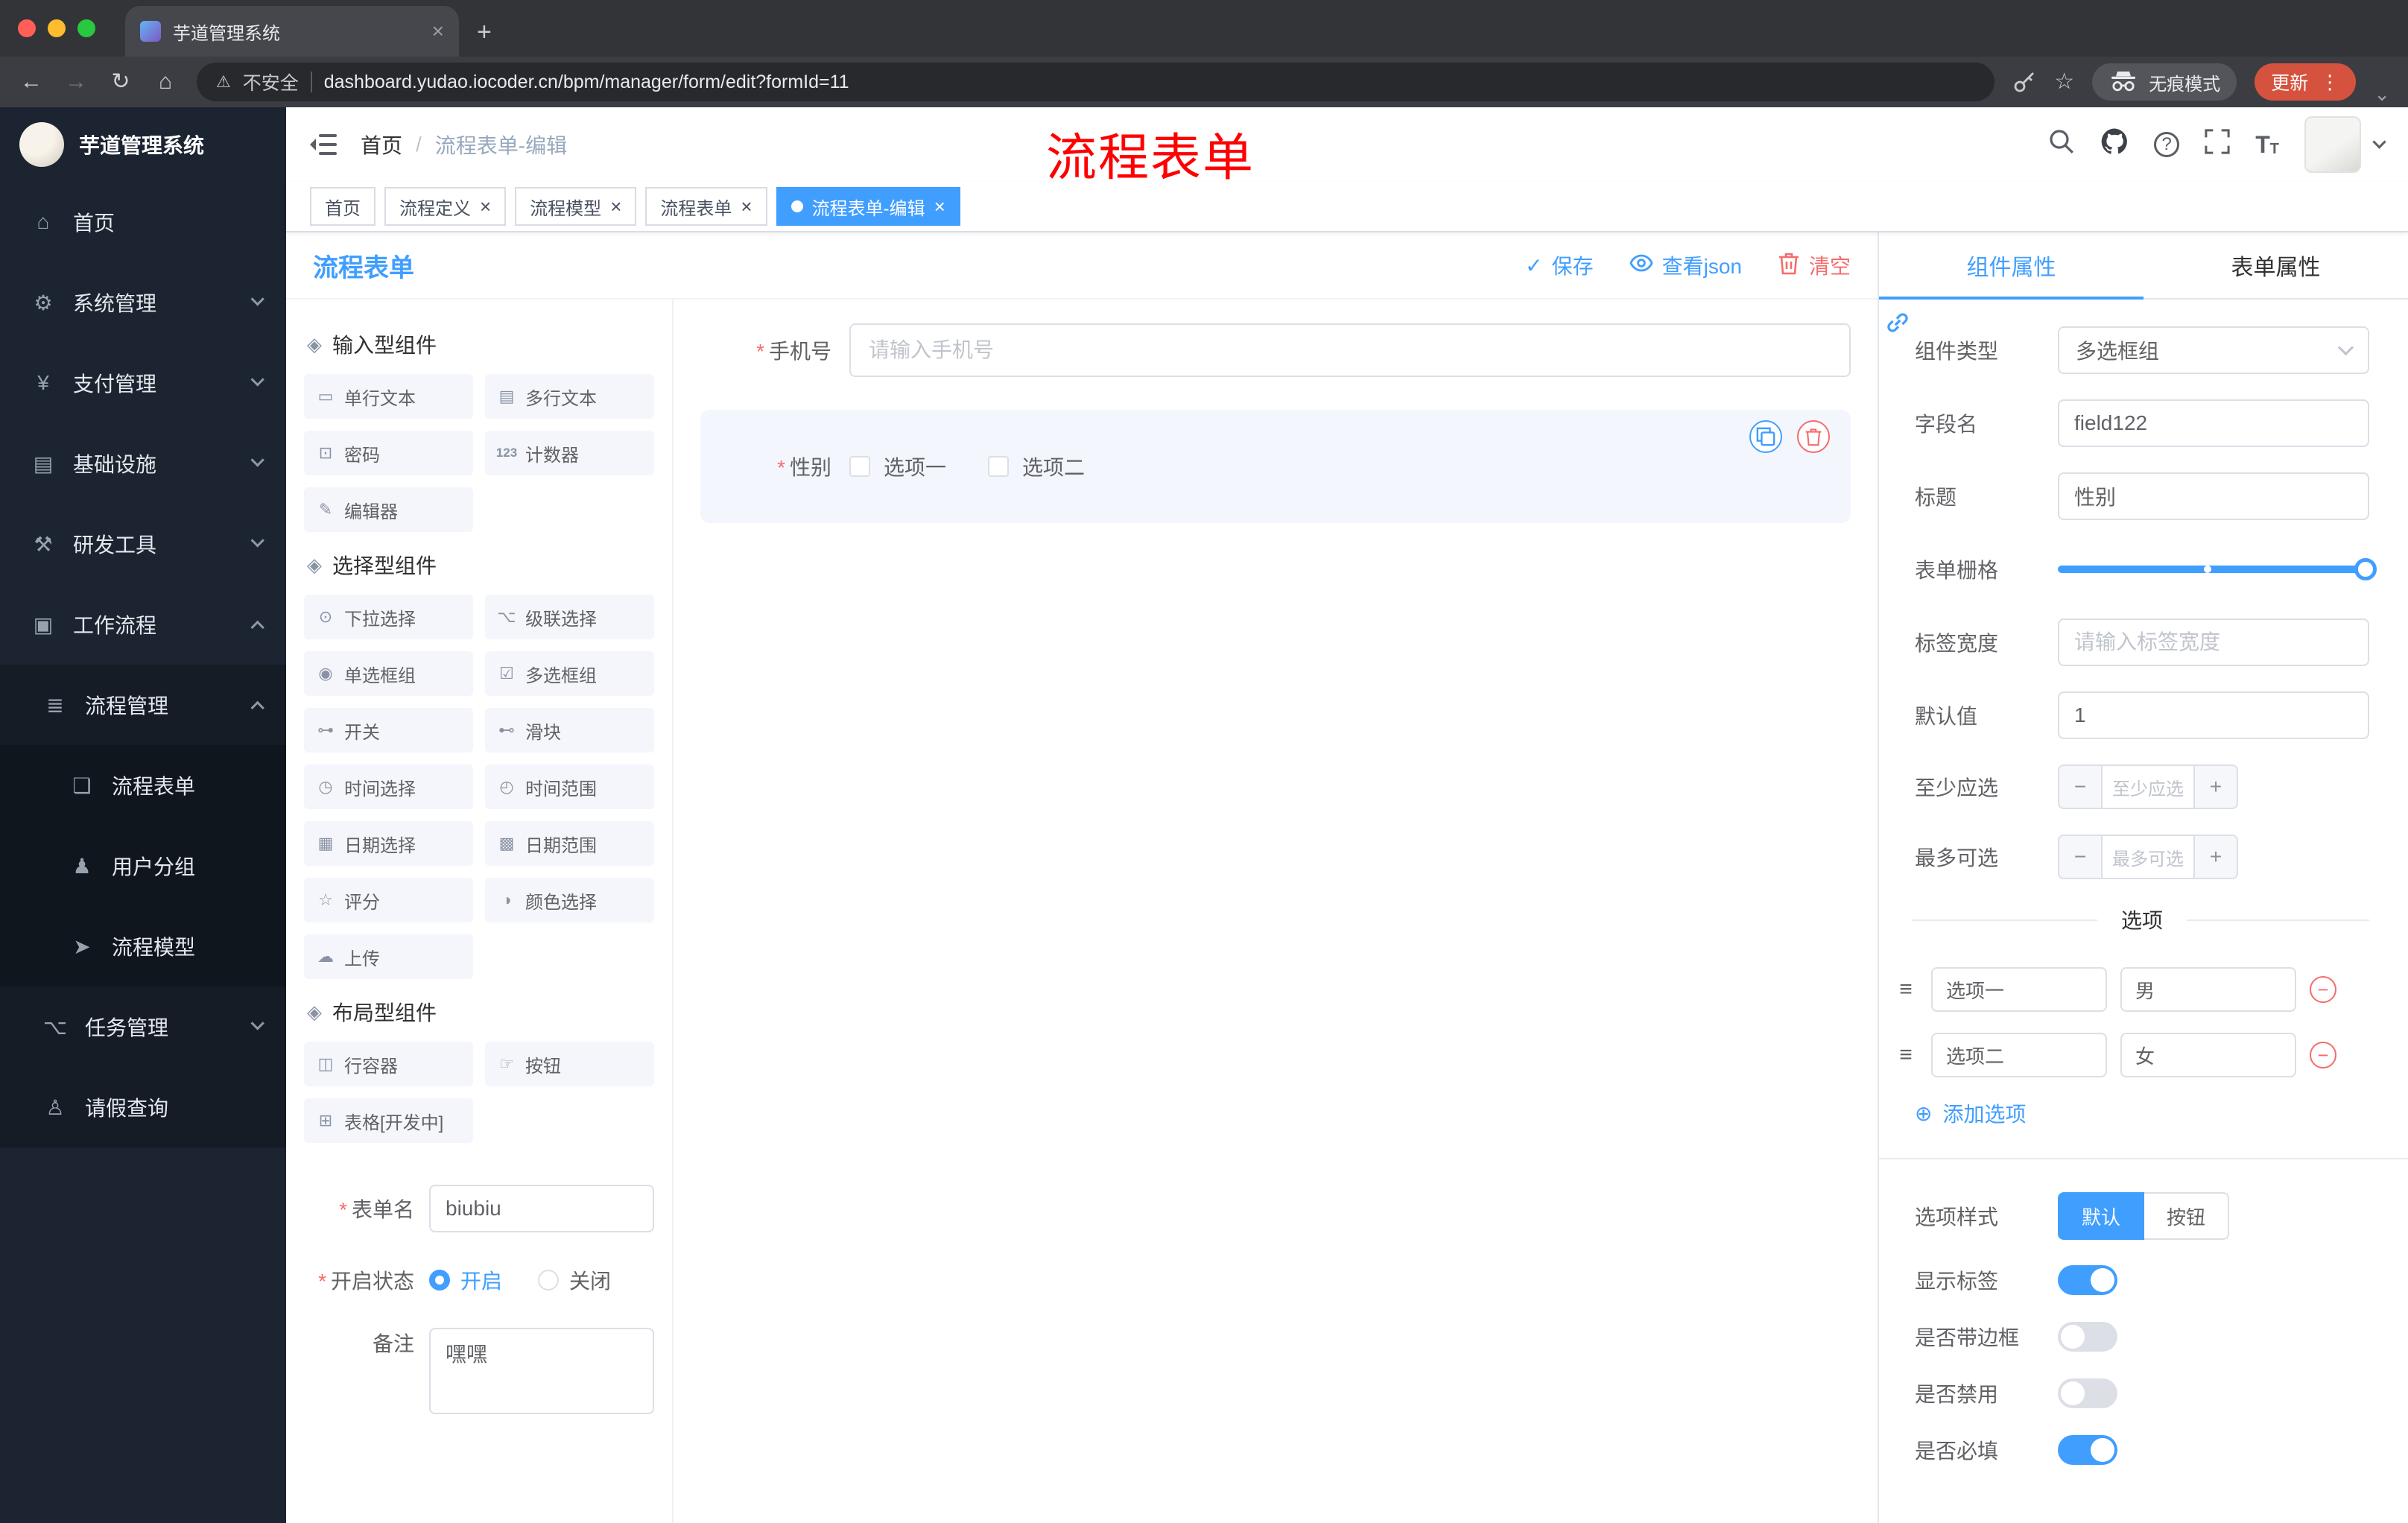 This screenshot has height=1523, width=2408. I want to click on option-1-label-input, so click(2019, 990).